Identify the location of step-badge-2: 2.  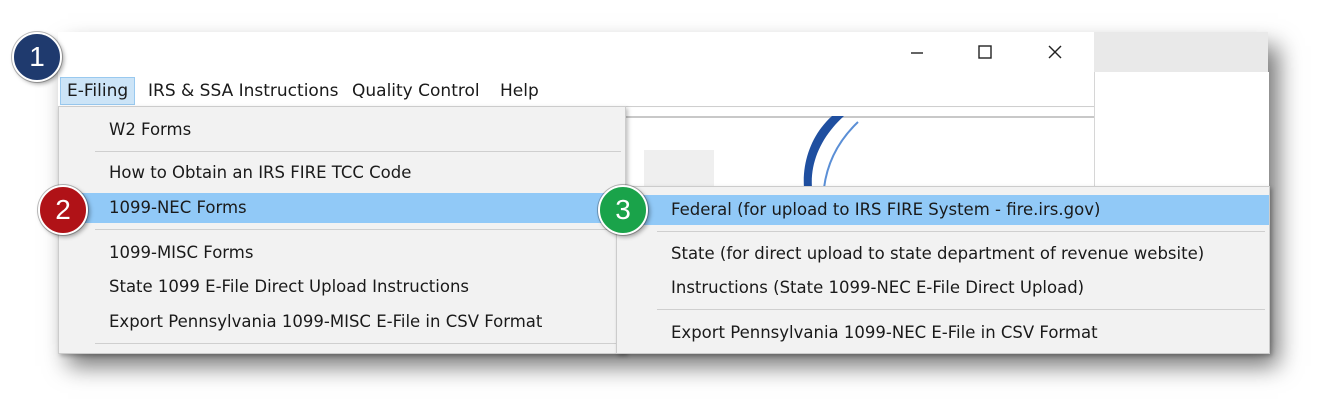
(63, 210).